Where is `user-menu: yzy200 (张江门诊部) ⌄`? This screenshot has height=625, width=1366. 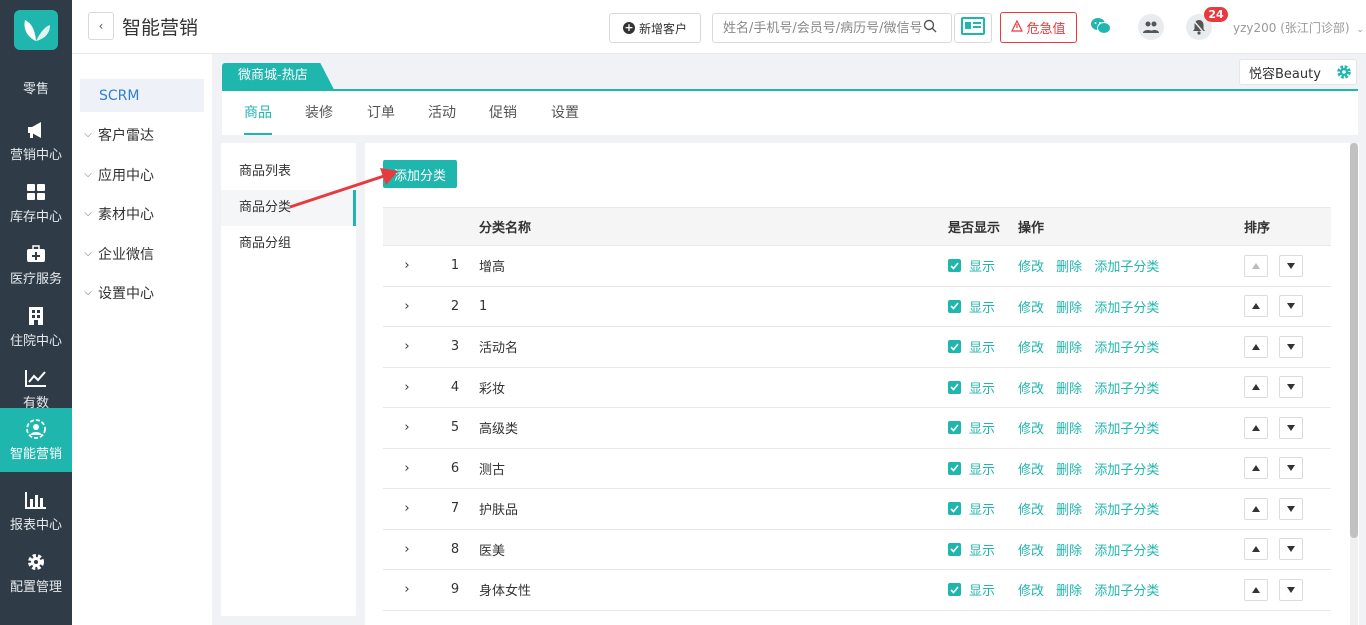
user-menu: yzy200 (张江门诊部) ⌄ is located at coordinates (1298, 27).